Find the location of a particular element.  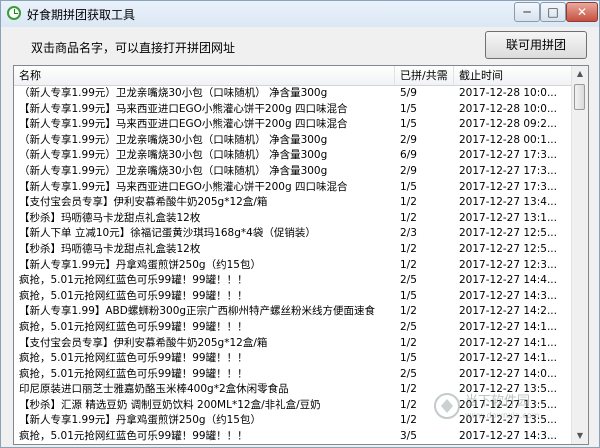

product-name-cell: 【新人专享1.99】ABD螺蛳粉300g正宗广西柳州特产螺丝粉米线方便面速食 is located at coordinates (197, 311).